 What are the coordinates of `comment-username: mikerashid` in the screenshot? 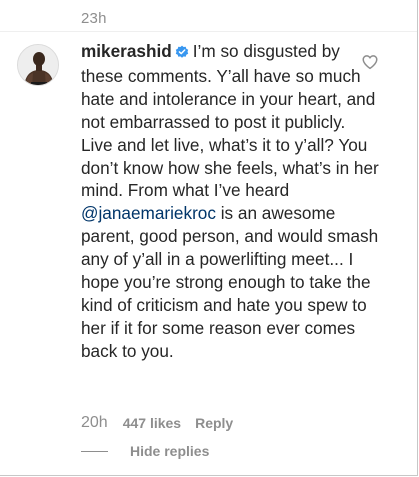 It's located at (126, 51).